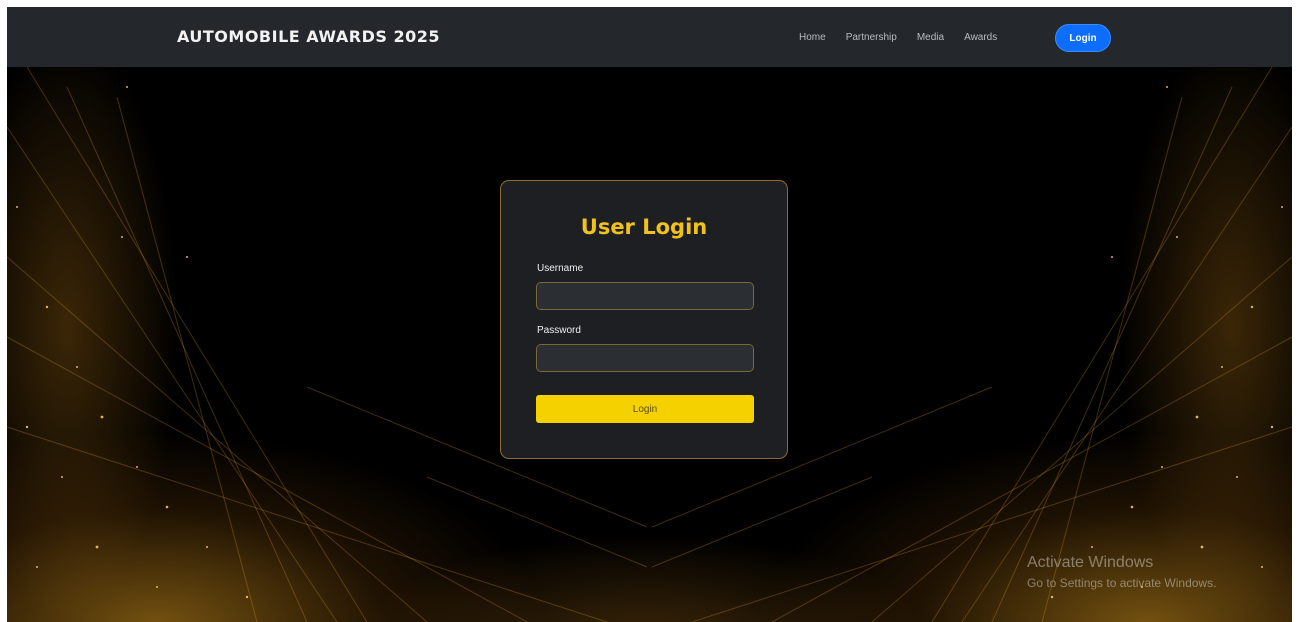 The image size is (1301, 622). I want to click on nav-link-partnership: Partnership, so click(871, 37).